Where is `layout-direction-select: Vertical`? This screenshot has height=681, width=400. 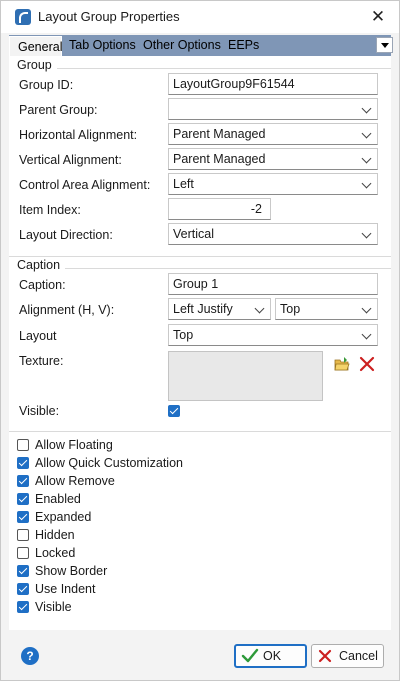
layout-direction-select: Vertical is located at coordinates (273, 234).